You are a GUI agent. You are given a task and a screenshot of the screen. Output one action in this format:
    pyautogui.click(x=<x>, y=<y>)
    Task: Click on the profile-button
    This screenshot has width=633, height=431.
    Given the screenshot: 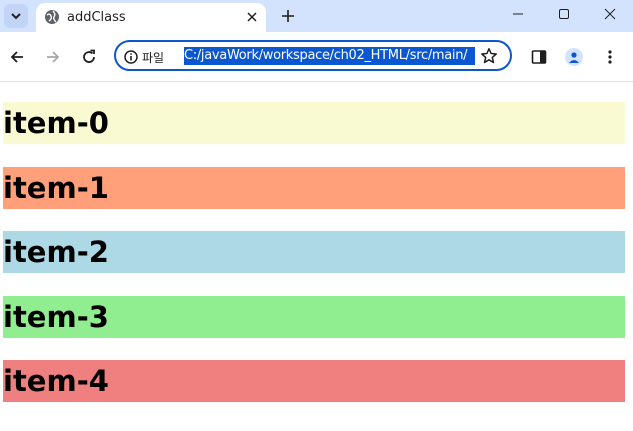 What is the action you would take?
    pyautogui.click(x=574, y=57)
    